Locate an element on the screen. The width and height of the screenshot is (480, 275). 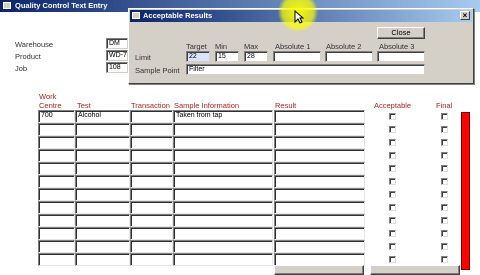
limit-absolute2-field is located at coordinates (349, 56).